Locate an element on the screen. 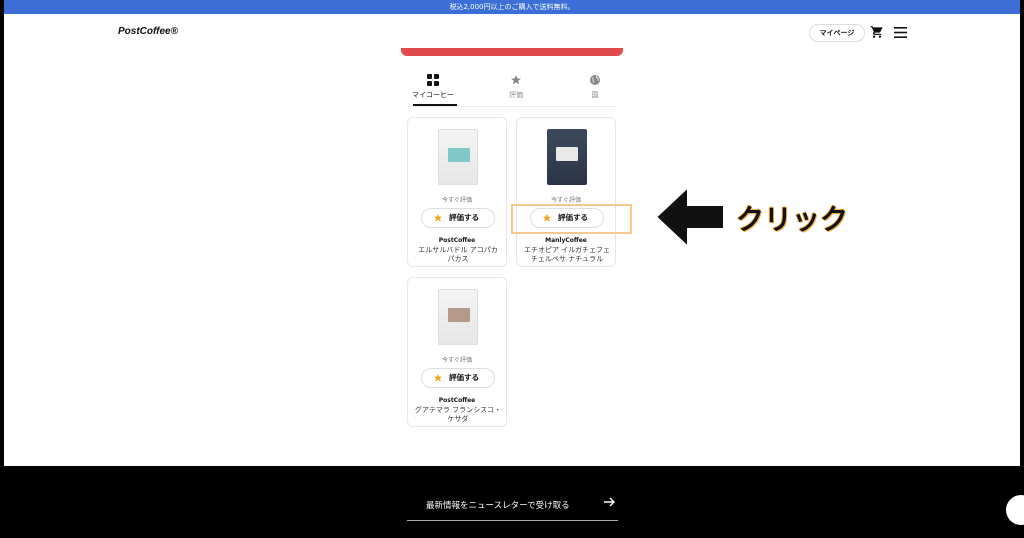  site-logo: PostCoffee® is located at coordinates (148, 31).